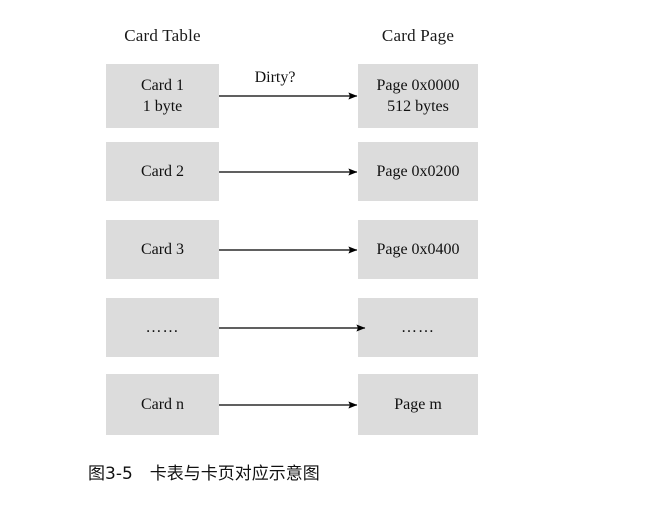 The height and width of the screenshot is (510, 647). What do you see at coordinates (162, 85) in the screenshot?
I see `card-entry-line-1: Card 1` at bounding box center [162, 85].